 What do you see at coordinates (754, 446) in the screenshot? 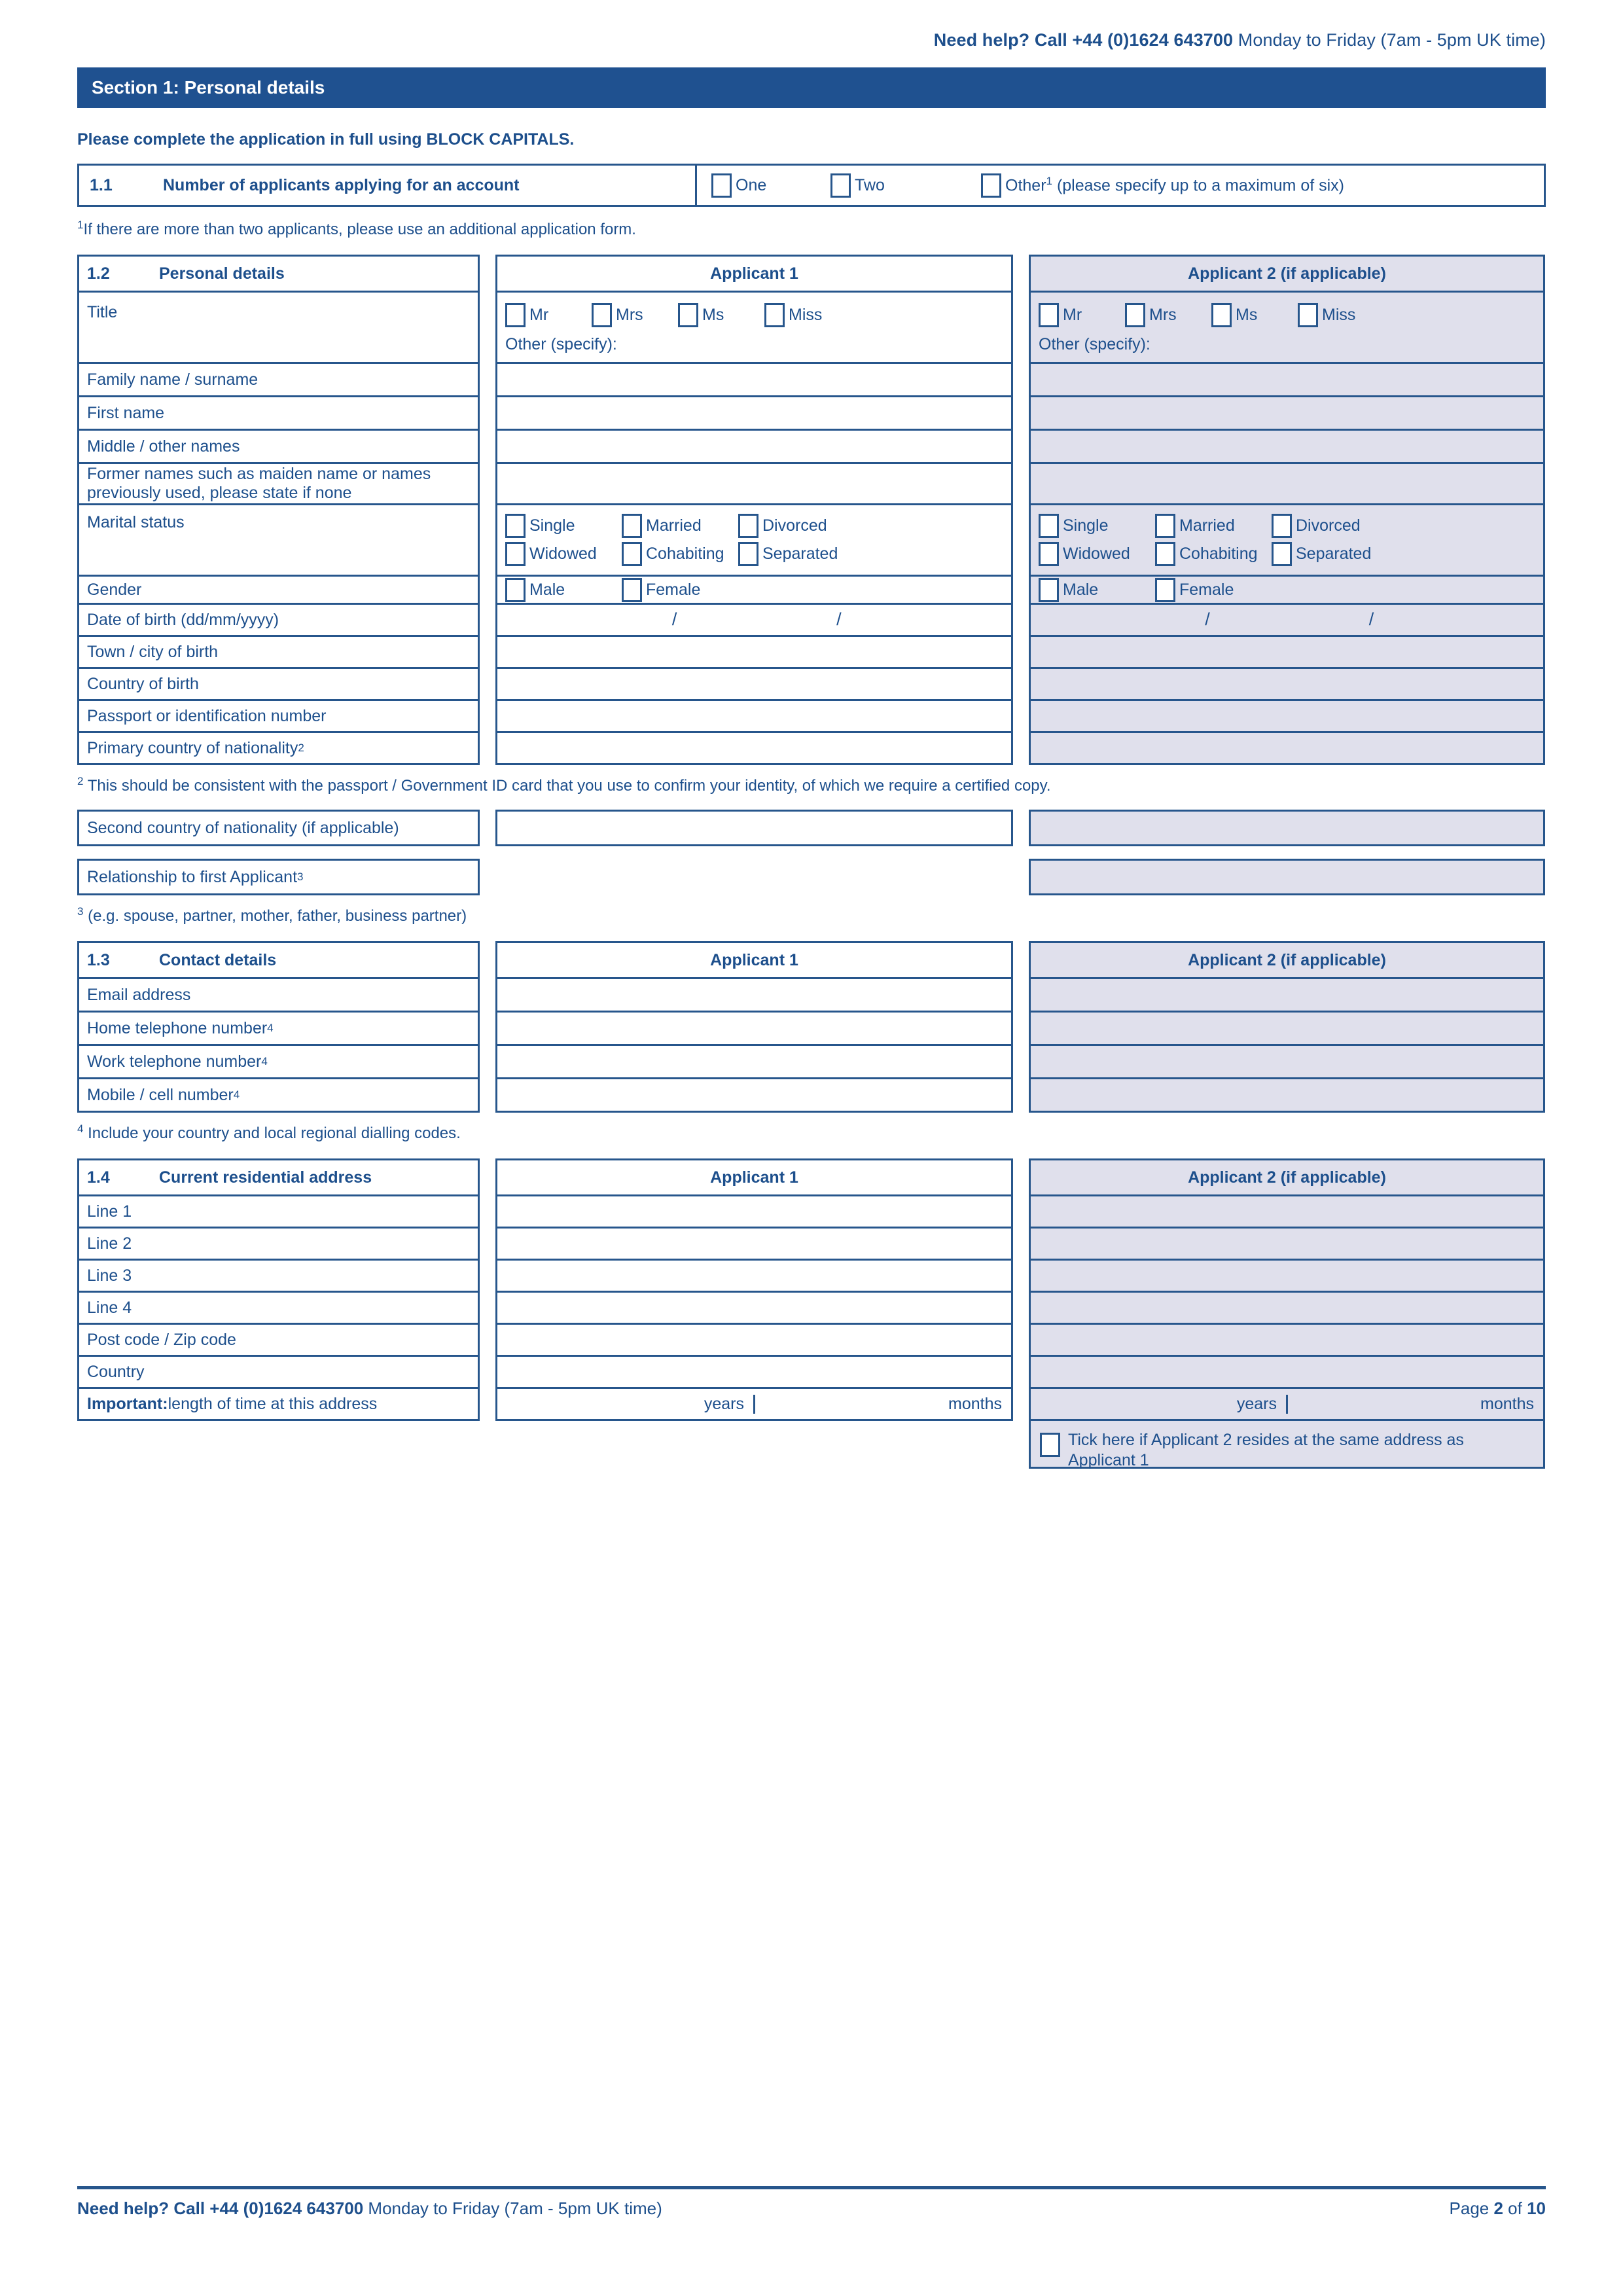
I see `row-middle-names-input-a1` at bounding box center [754, 446].